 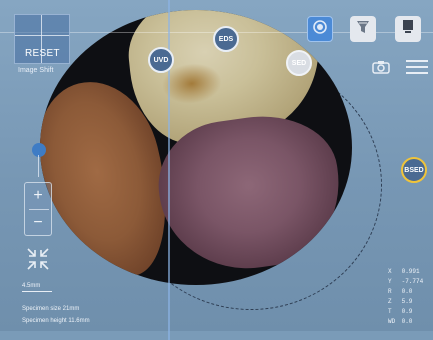 I want to click on zoom-out-button: −, so click(x=38, y=223).